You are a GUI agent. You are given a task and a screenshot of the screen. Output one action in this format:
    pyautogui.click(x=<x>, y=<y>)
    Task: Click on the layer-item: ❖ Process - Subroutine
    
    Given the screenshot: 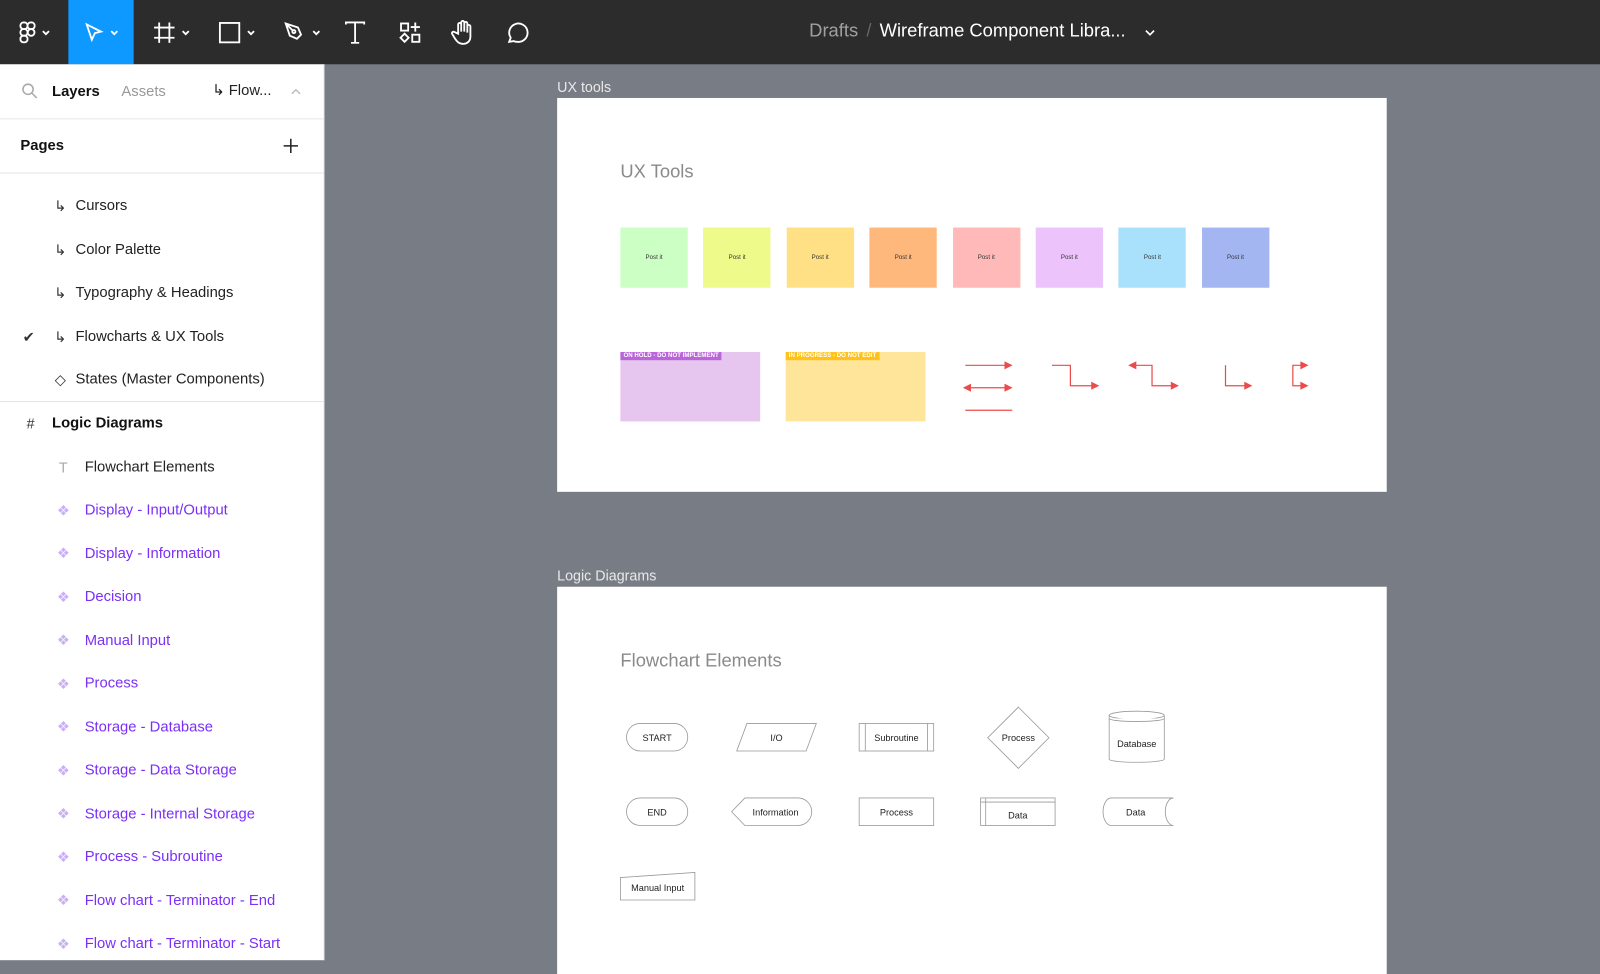 What is the action you would take?
    pyautogui.click(x=162, y=857)
    